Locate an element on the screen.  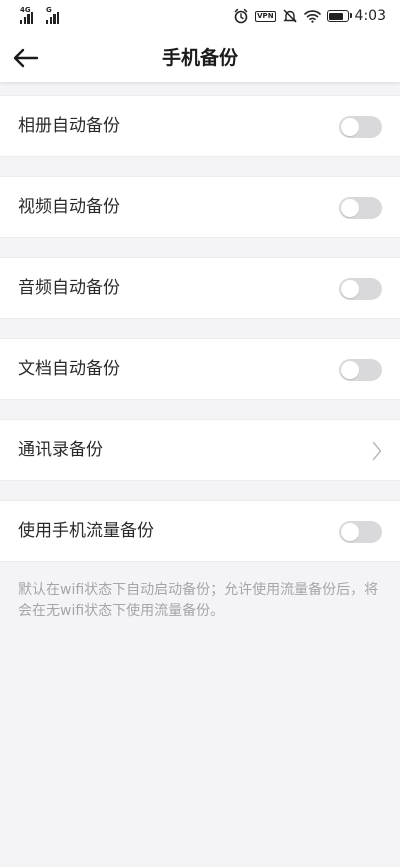
vpn-icon: VPN is located at coordinates (265, 16).